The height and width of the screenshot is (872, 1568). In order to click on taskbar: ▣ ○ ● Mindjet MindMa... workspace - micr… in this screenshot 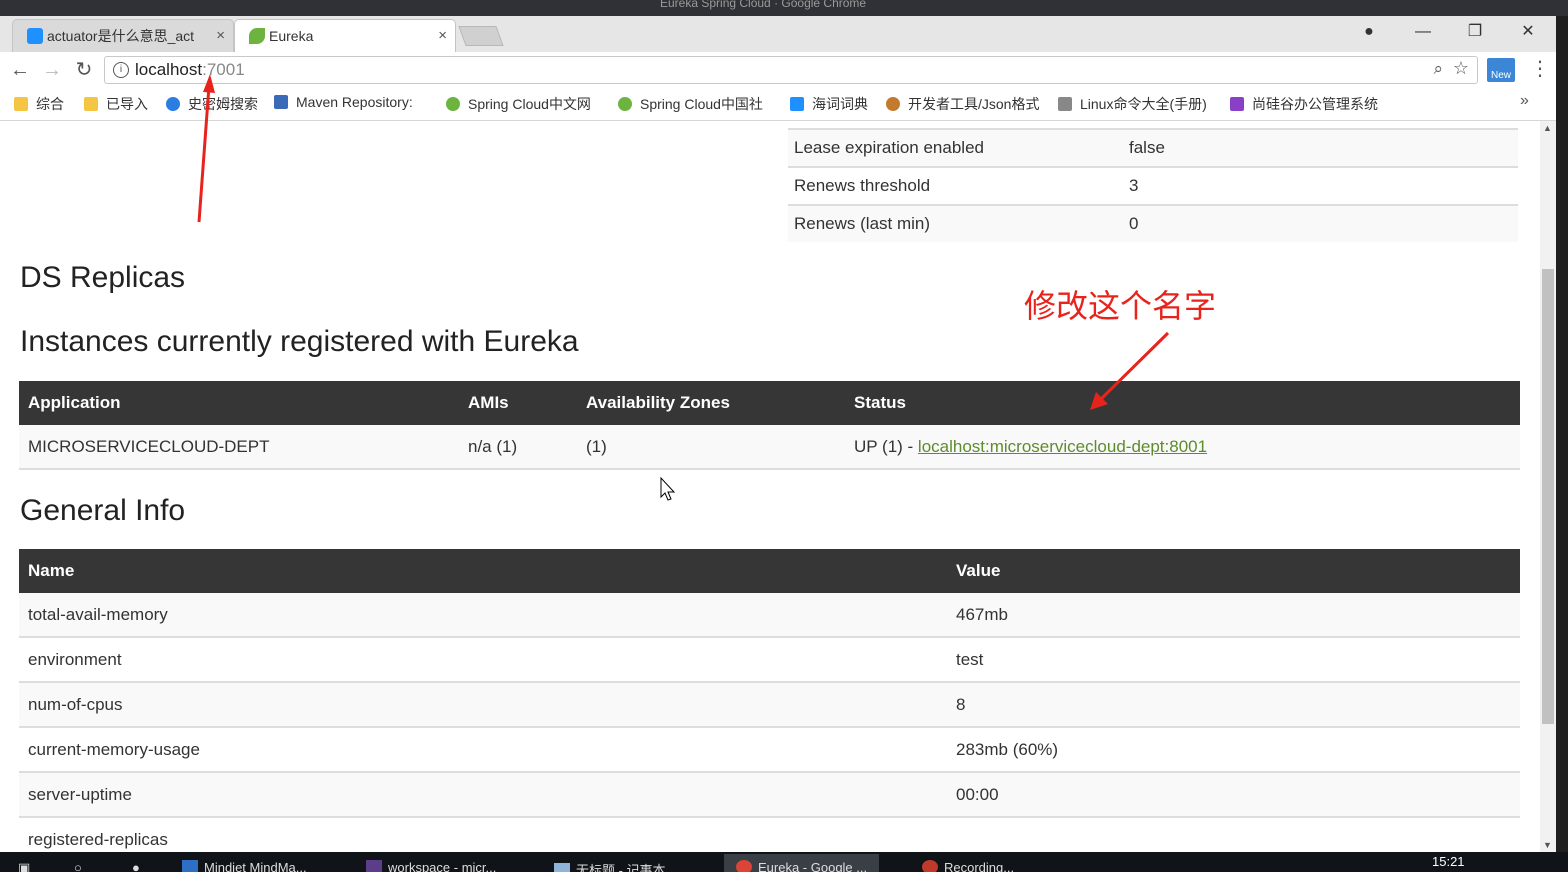, I will do `click(784, 862)`.